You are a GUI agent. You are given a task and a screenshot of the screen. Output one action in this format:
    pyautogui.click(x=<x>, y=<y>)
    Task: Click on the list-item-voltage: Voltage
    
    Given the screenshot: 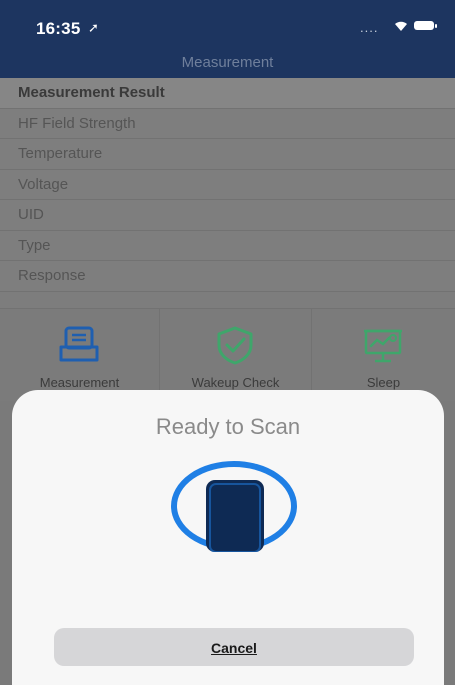 What is the action you would take?
    pyautogui.click(x=227, y=184)
    